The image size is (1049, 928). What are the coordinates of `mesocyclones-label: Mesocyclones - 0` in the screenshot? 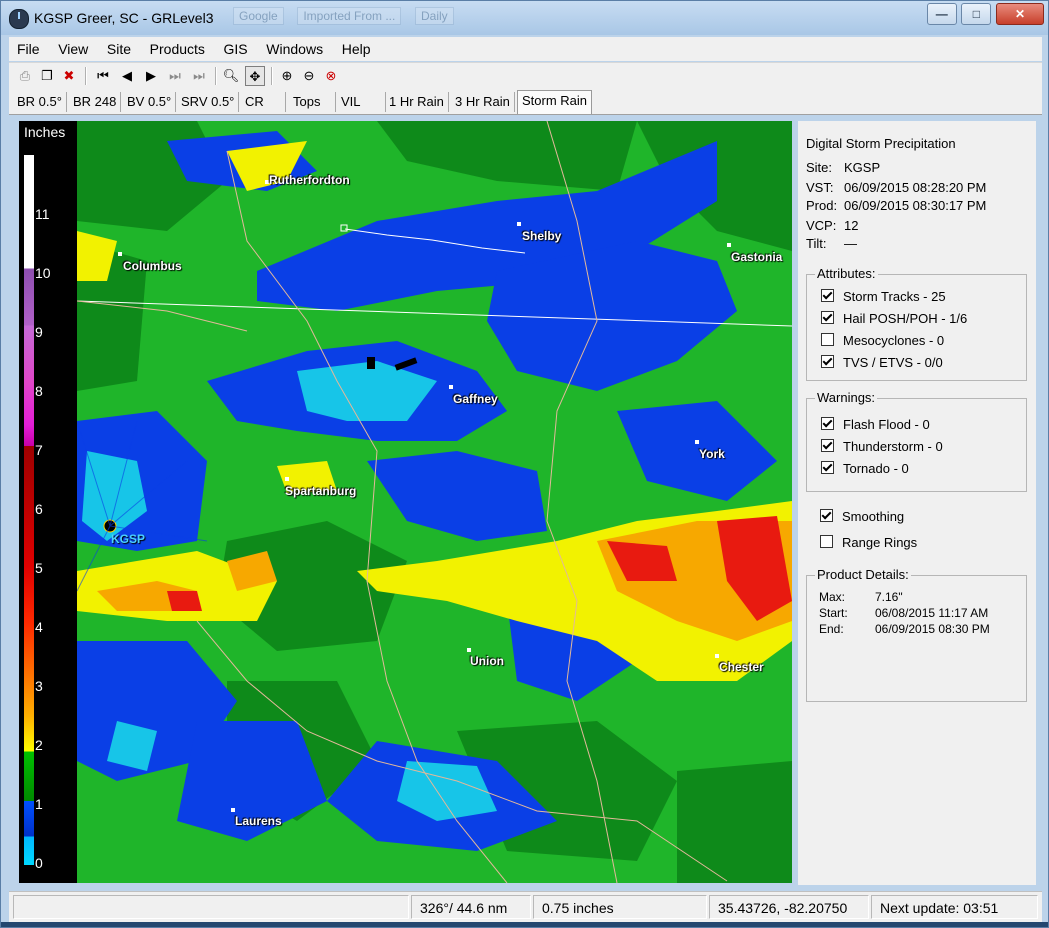 It's located at (894, 340).